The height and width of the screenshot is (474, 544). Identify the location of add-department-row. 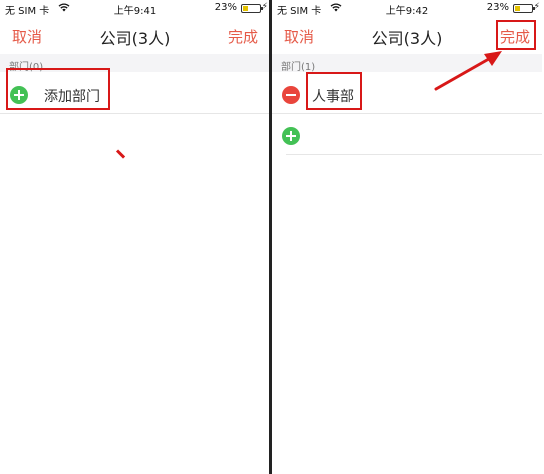
(412, 135).